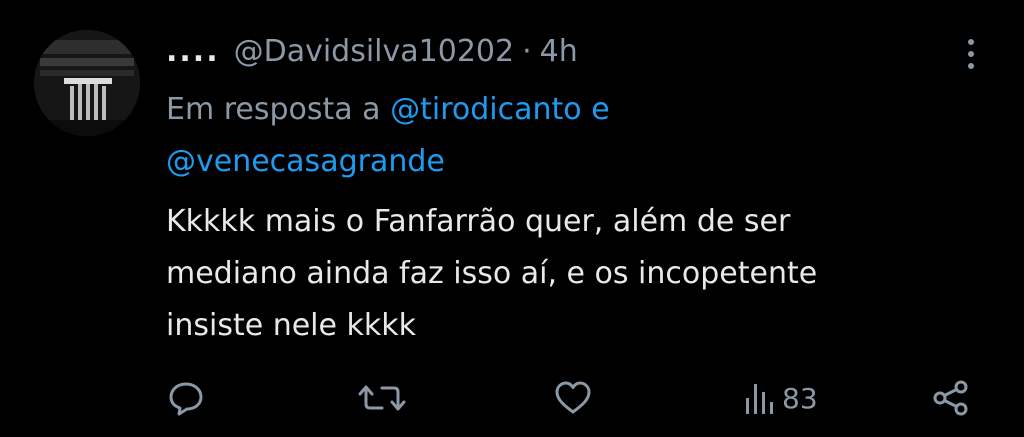 The image size is (1024, 437). I want to click on share-button, so click(951, 398).